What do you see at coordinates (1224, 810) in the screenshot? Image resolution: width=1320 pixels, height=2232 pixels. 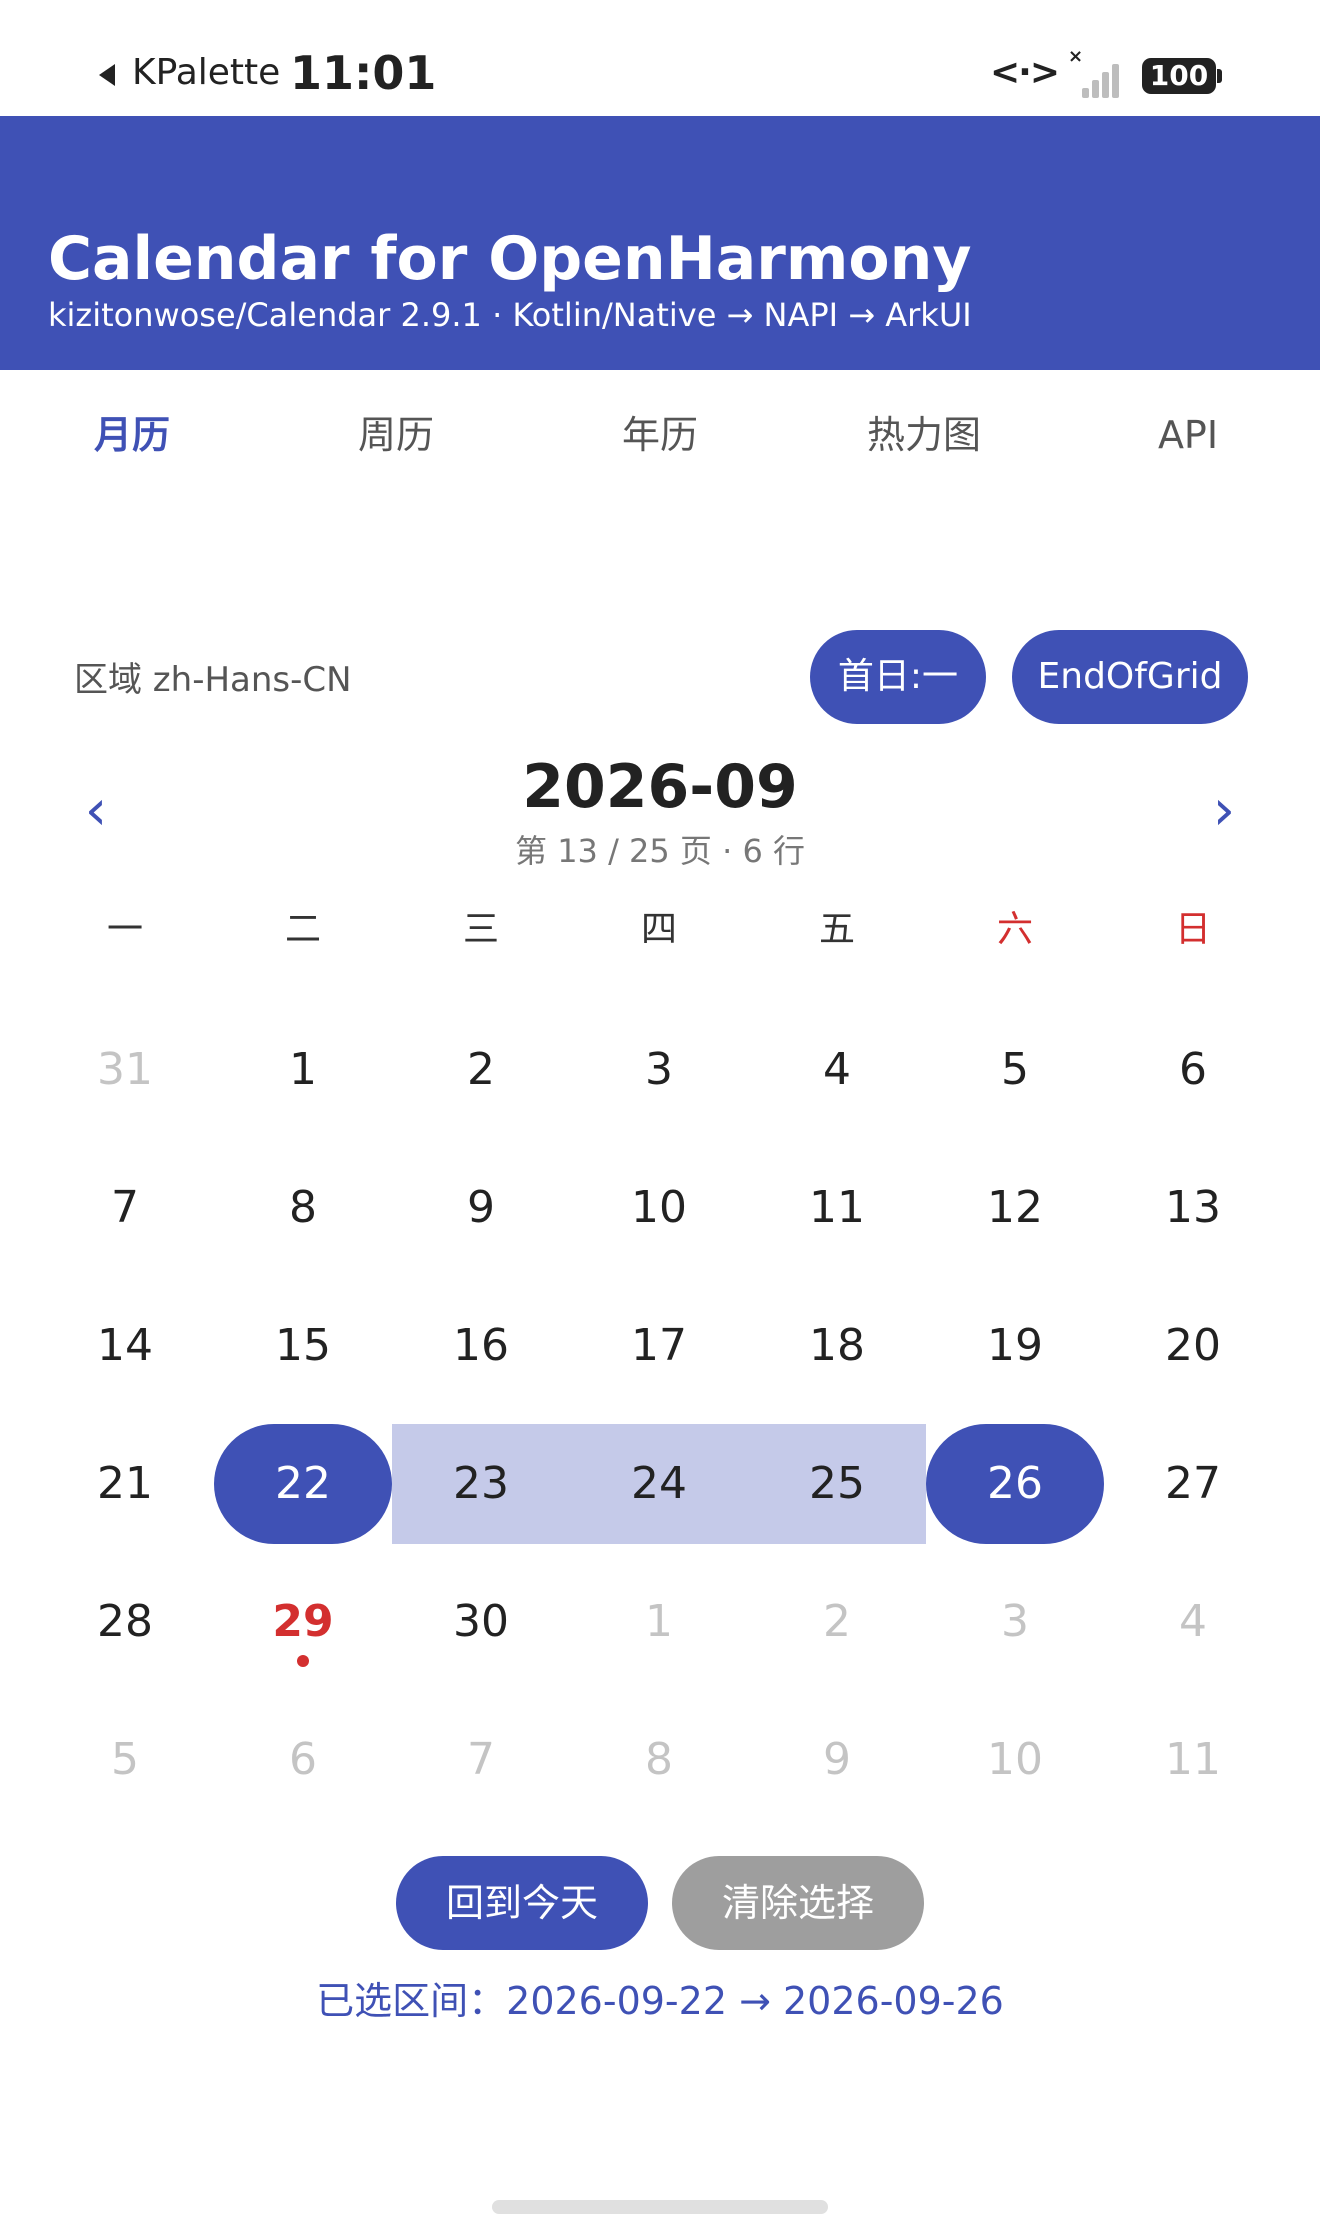 I see `next-month-icon: ›` at bounding box center [1224, 810].